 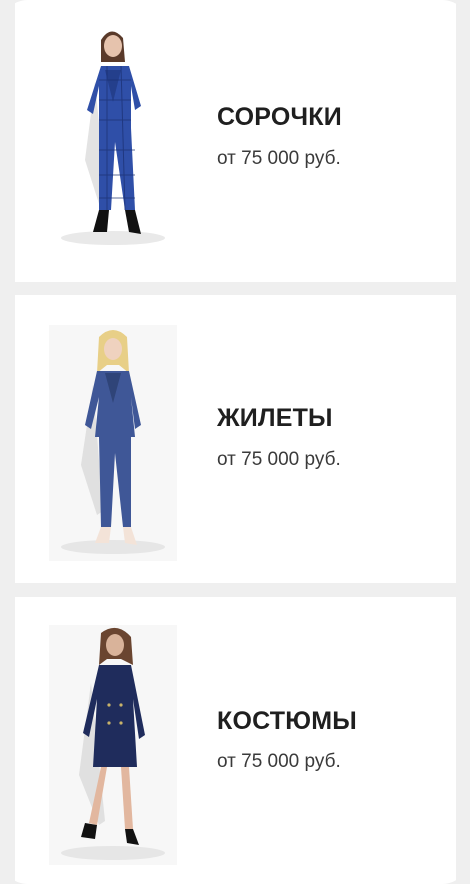 I want to click on product-title: СОРОЧКИ, so click(x=279, y=117).